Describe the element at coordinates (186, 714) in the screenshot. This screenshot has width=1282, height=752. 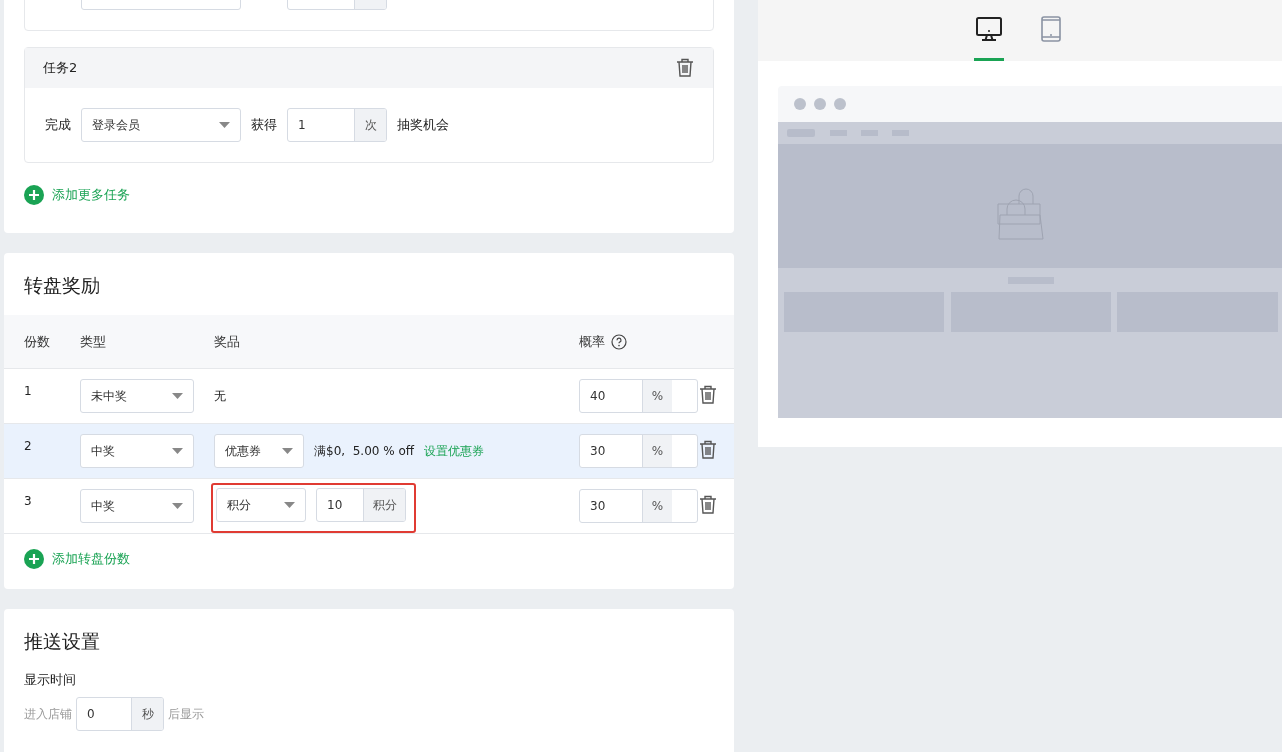
I see `suffix-text: 后显示` at that location.